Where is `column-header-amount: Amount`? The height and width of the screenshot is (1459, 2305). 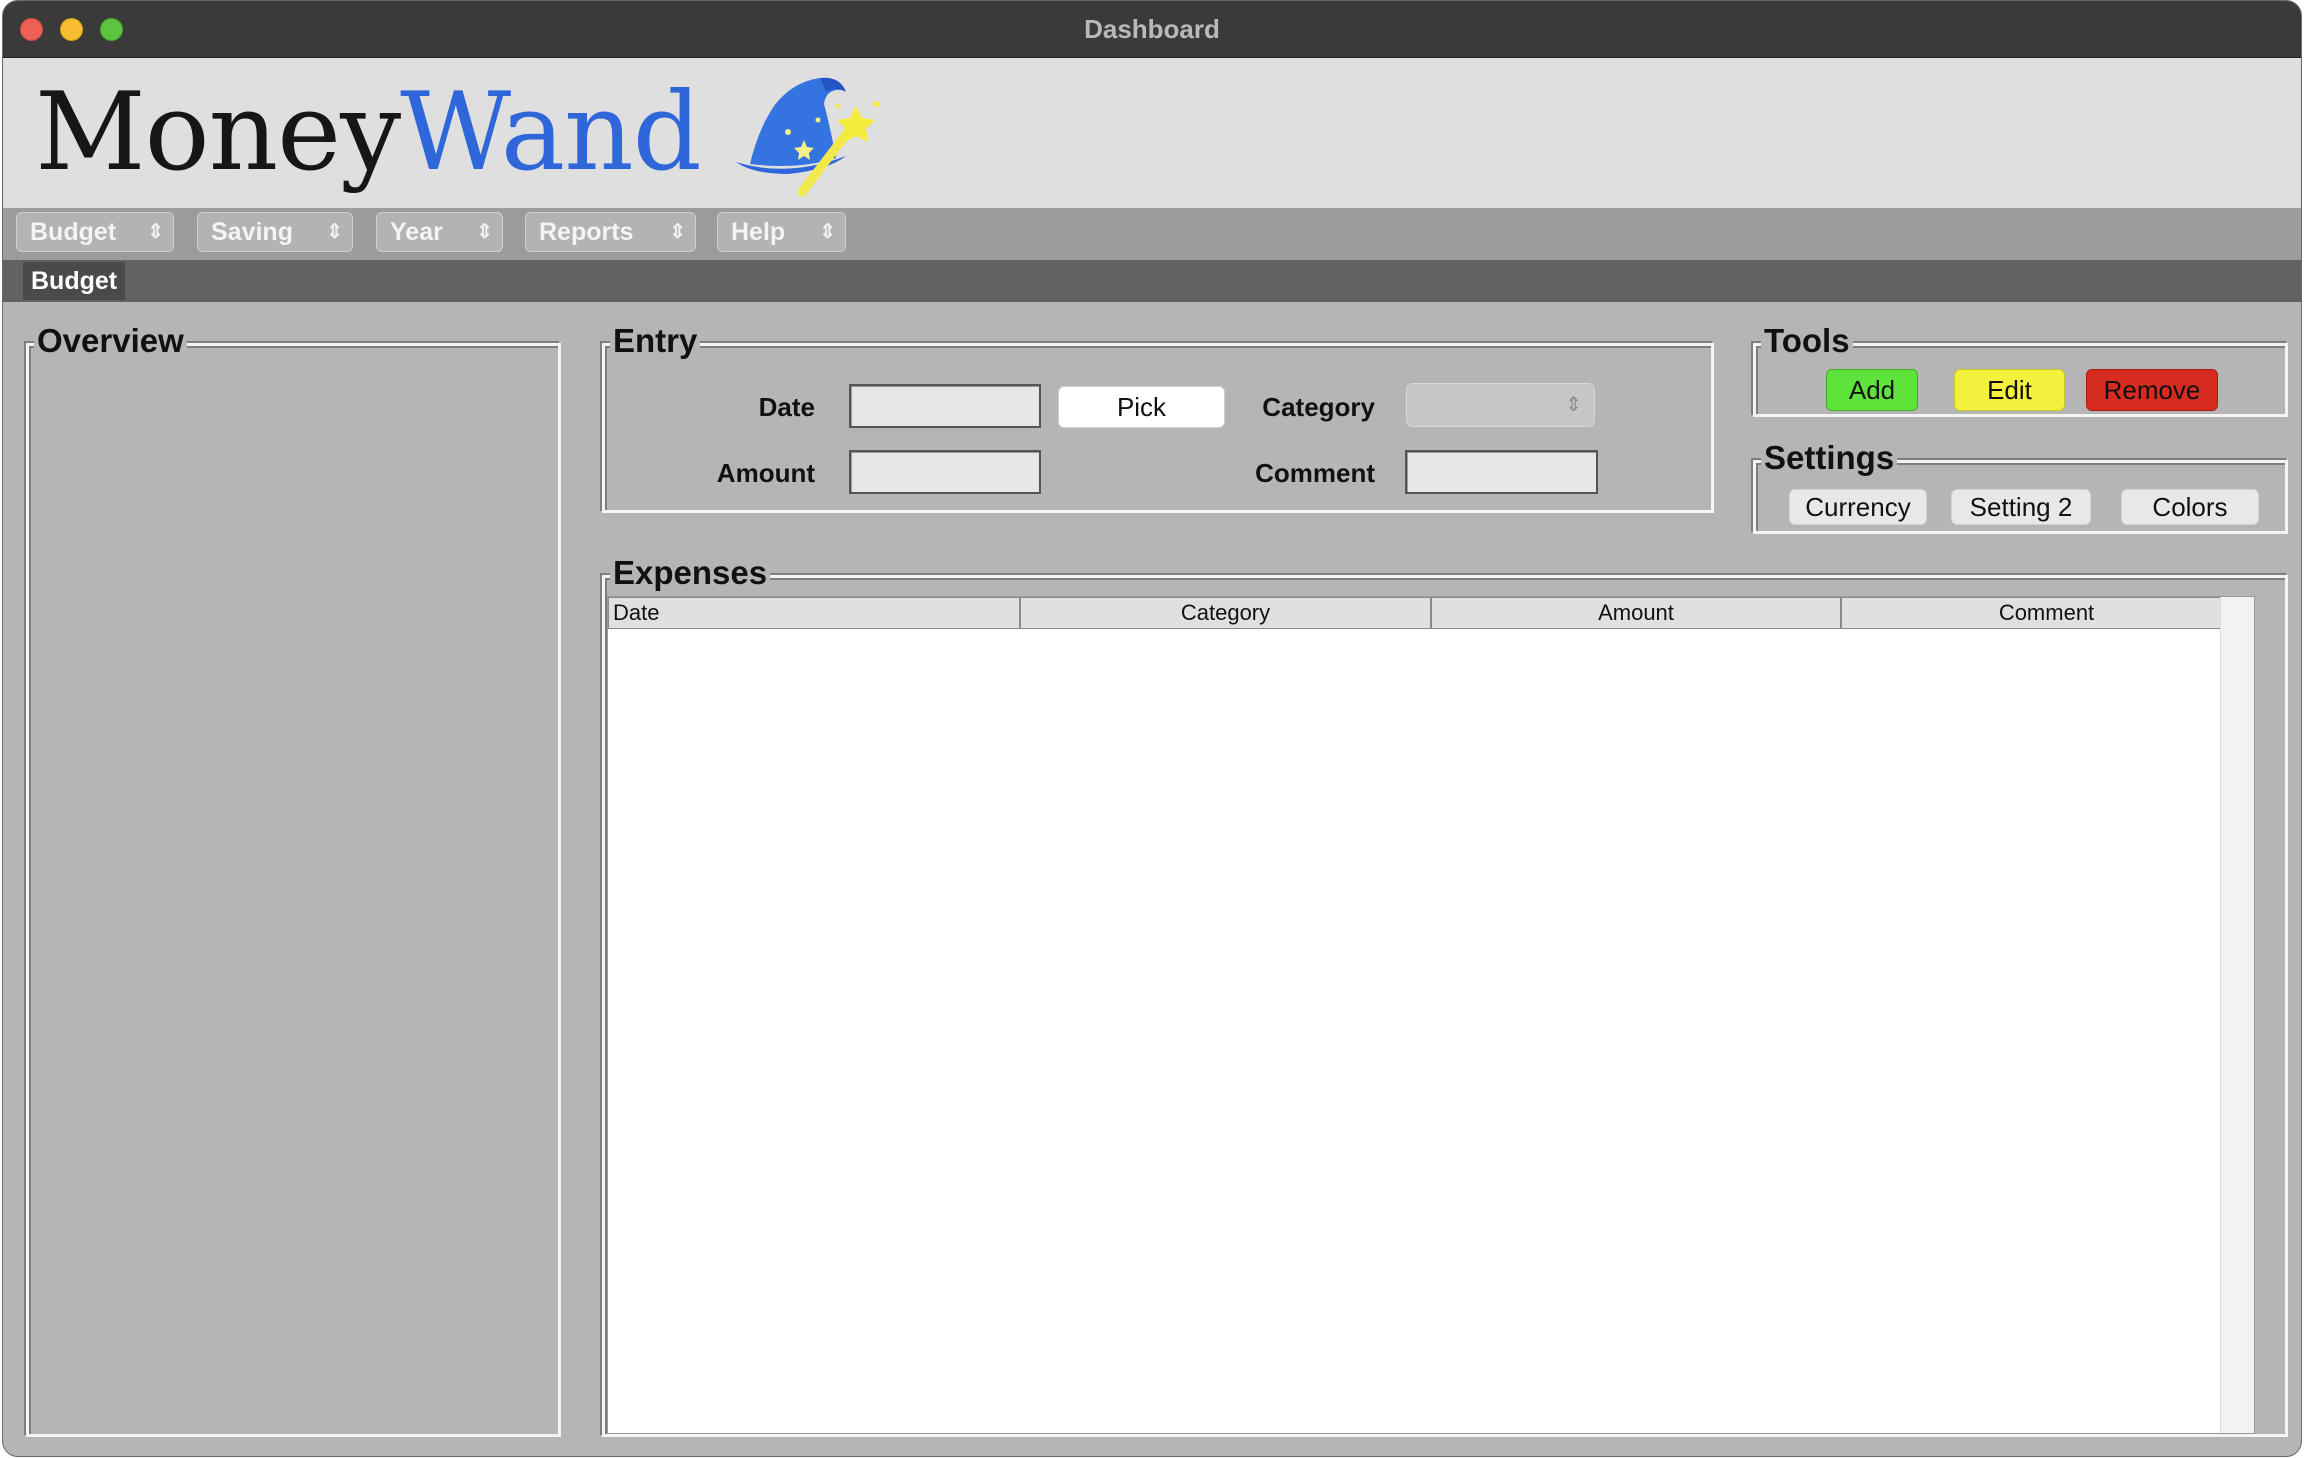
column-header-amount: Amount is located at coordinates (1636, 613).